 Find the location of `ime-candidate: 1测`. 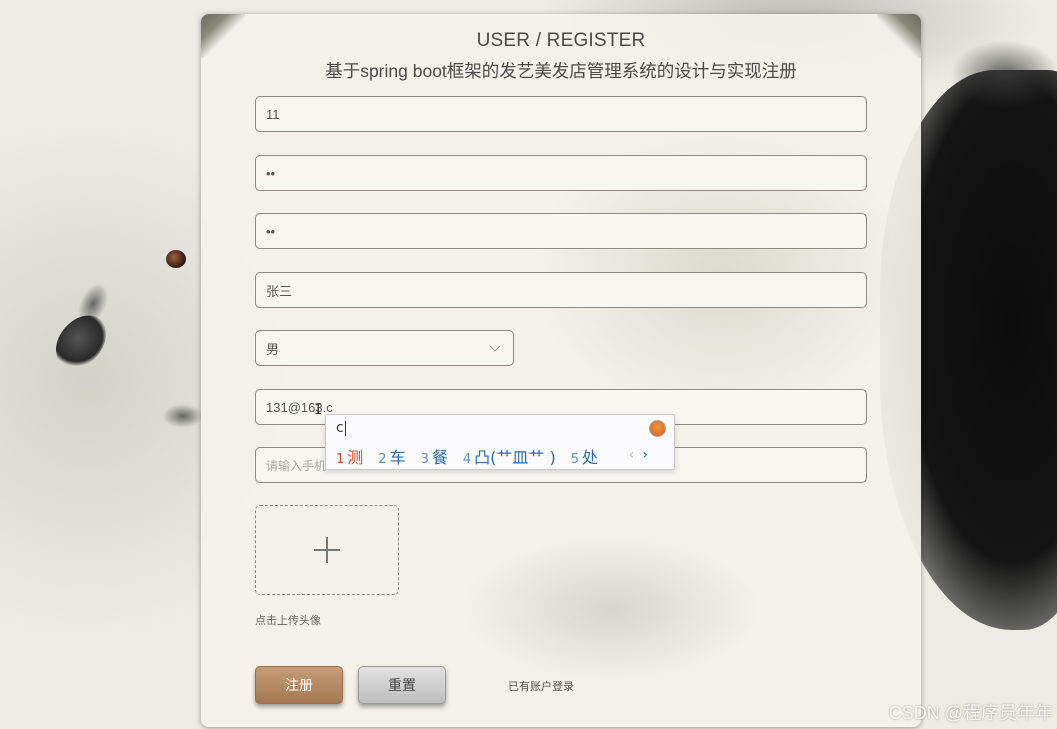

ime-candidate: 1测 is located at coordinates (349, 456).